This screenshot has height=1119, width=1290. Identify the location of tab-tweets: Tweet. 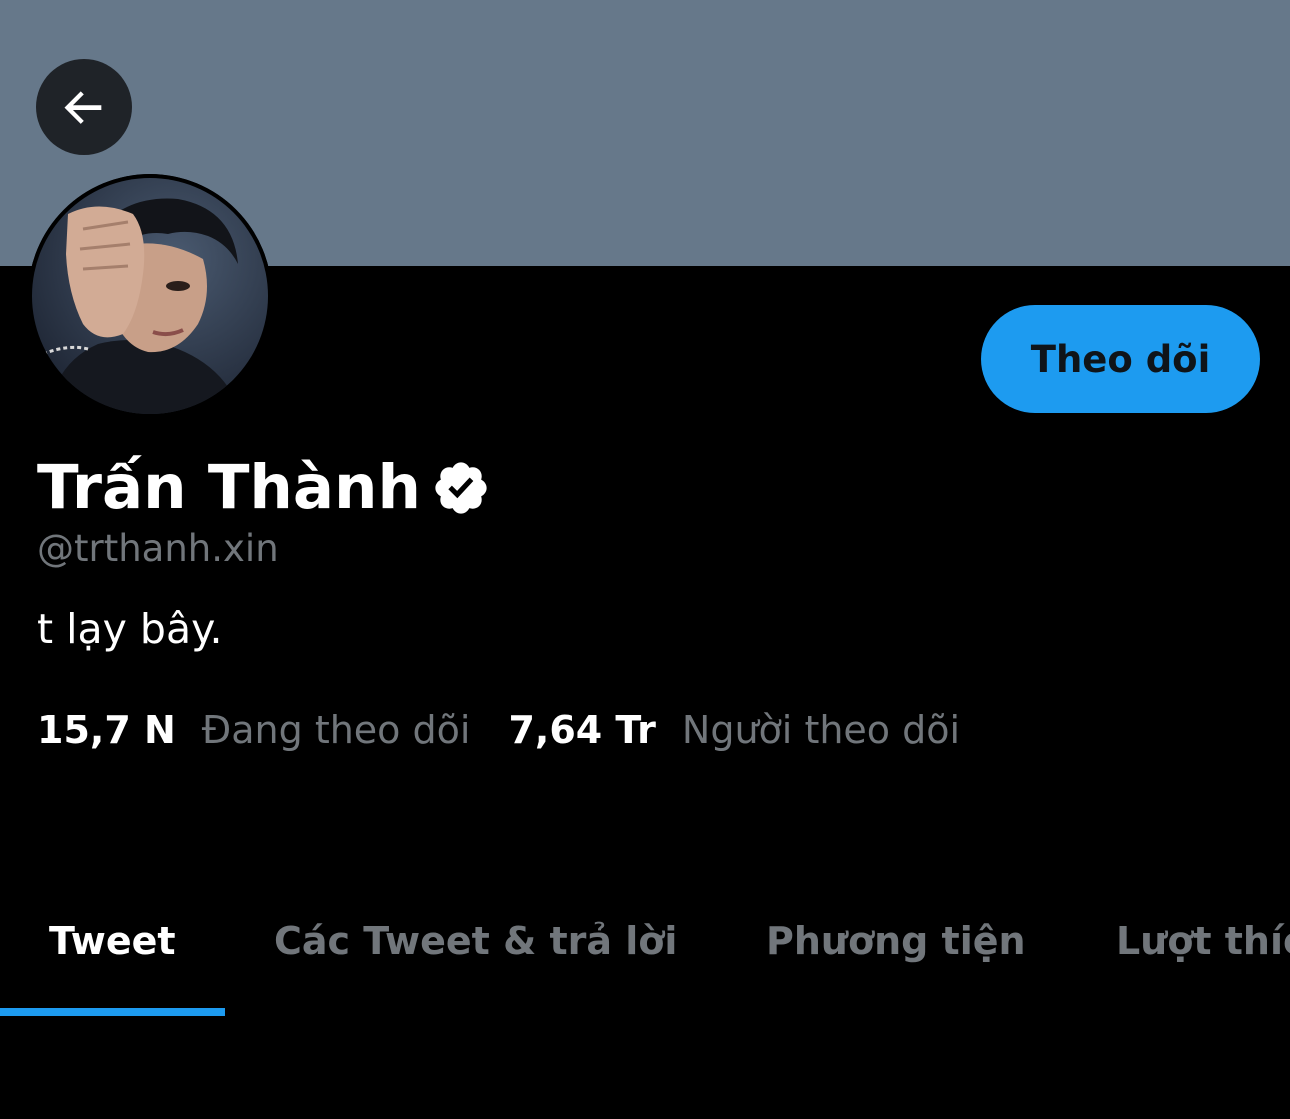
(112, 960).